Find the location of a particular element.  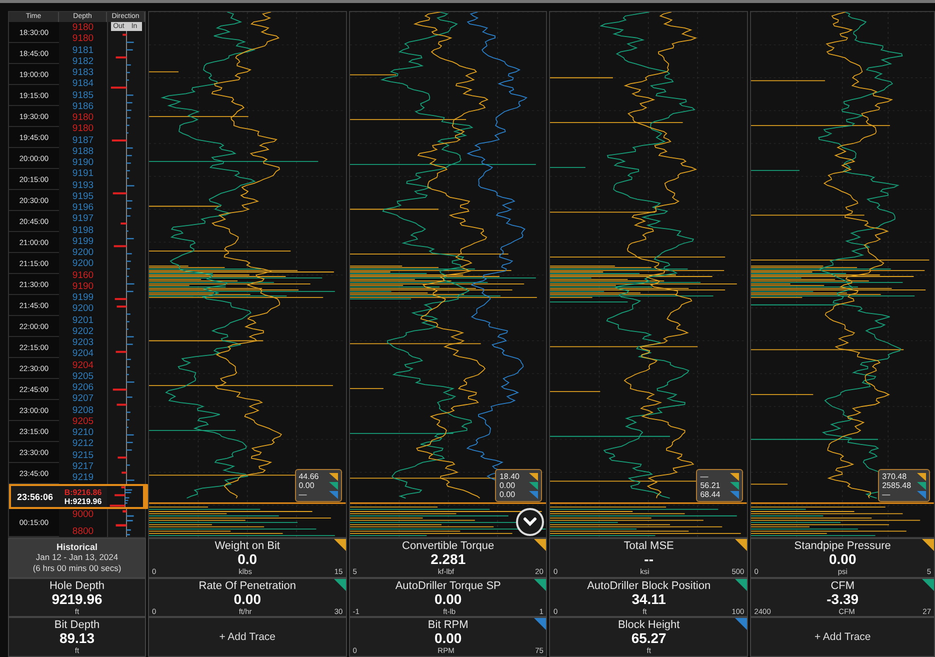

depth-label: 9184 is located at coordinates (83, 84).